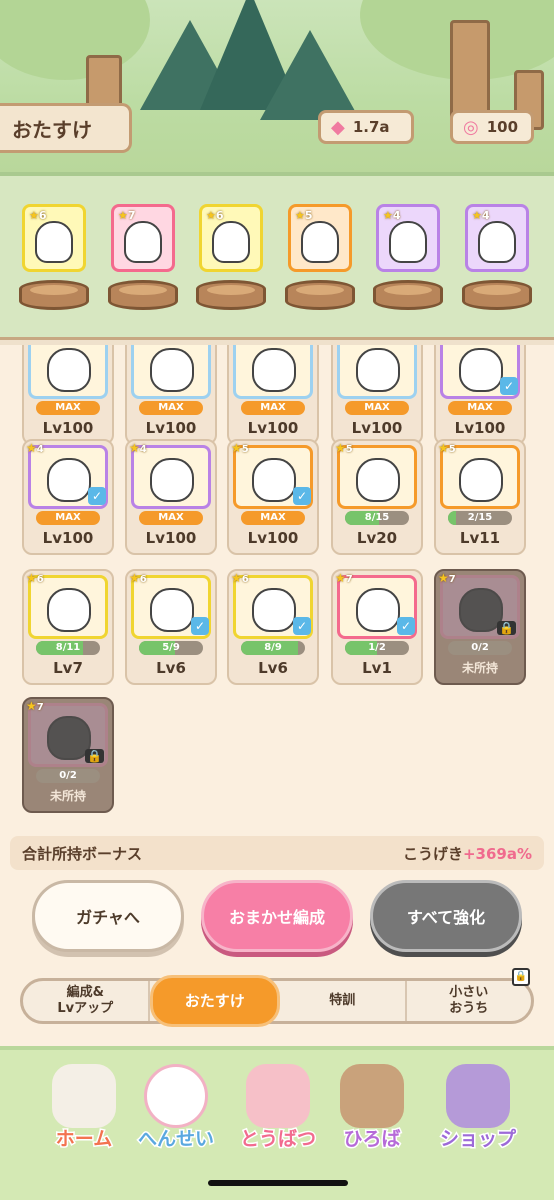  I want to click on home-indicator, so click(278, 1183).